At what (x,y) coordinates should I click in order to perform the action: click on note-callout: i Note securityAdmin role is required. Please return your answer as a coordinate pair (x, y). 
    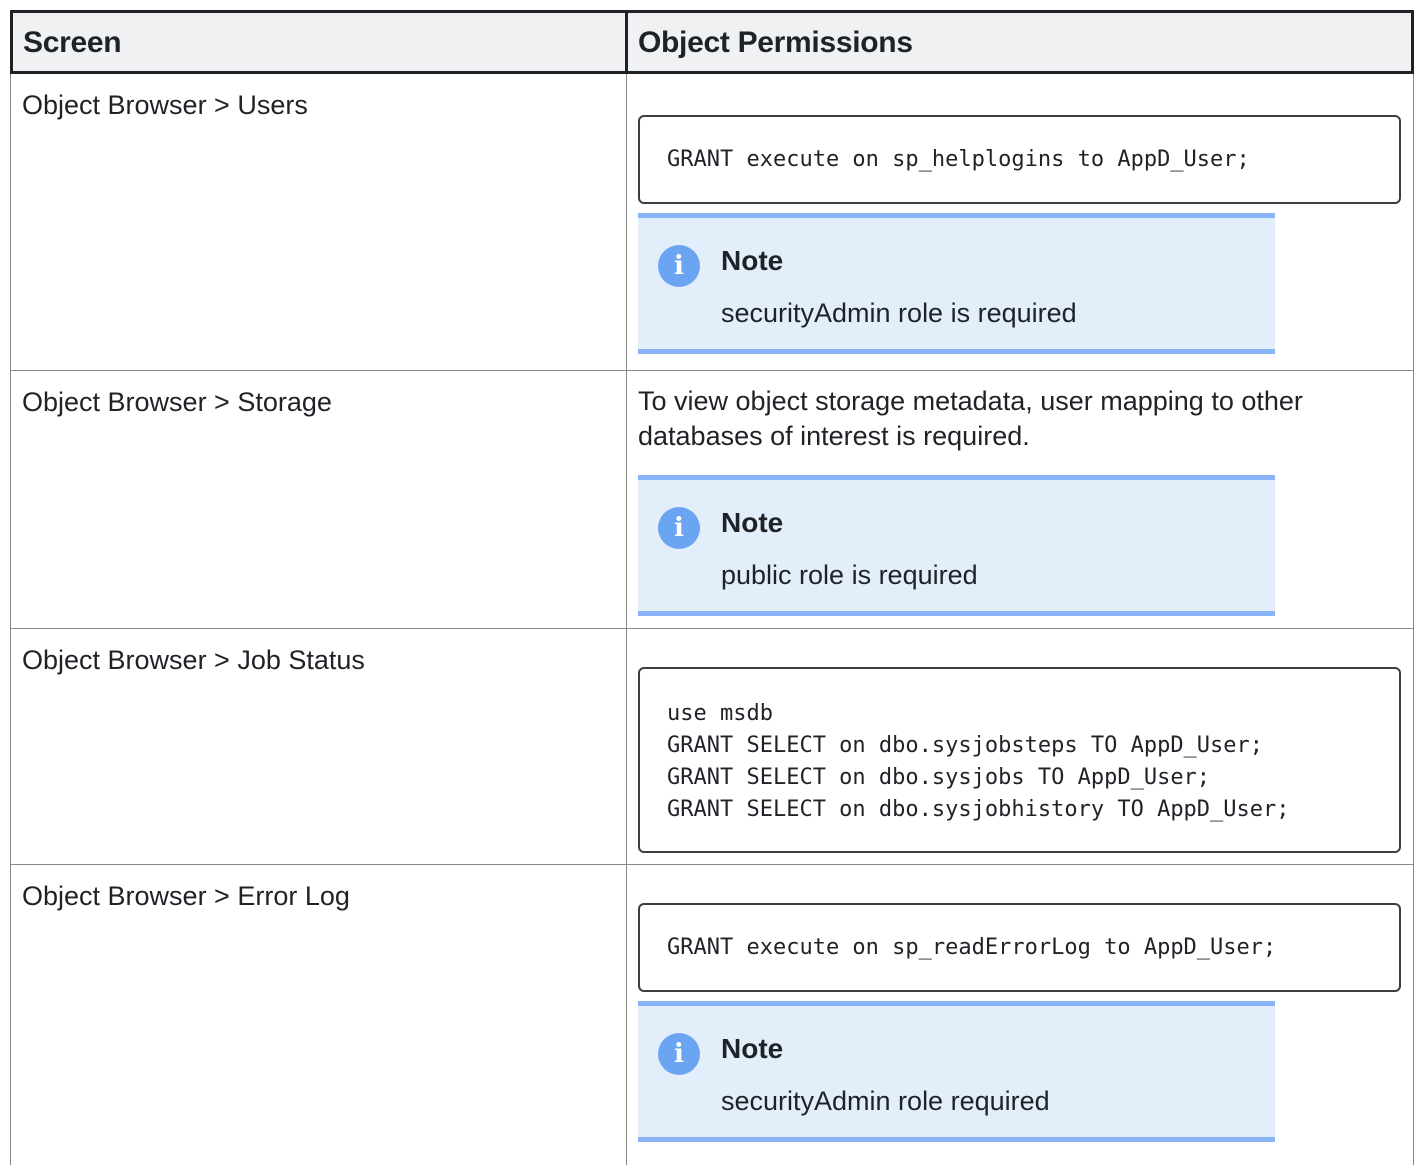
    Looking at the image, I should click on (956, 283).